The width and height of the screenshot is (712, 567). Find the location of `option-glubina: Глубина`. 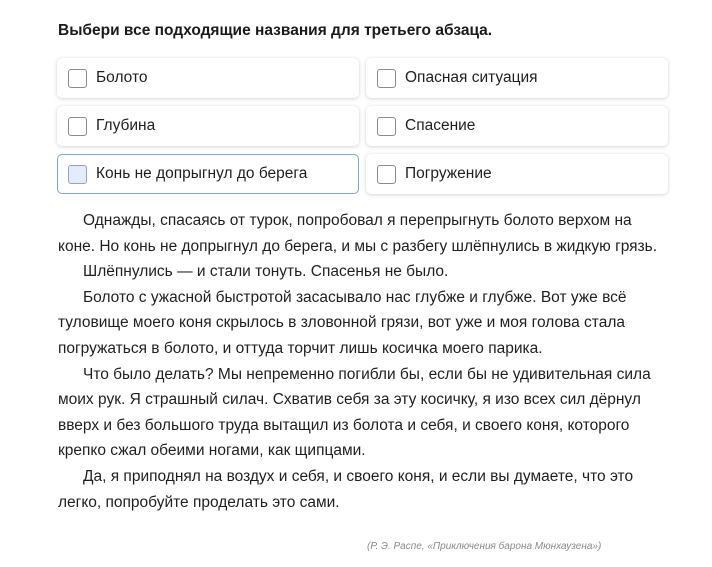

option-glubina: Глубина is located at coordinates (208, 126).